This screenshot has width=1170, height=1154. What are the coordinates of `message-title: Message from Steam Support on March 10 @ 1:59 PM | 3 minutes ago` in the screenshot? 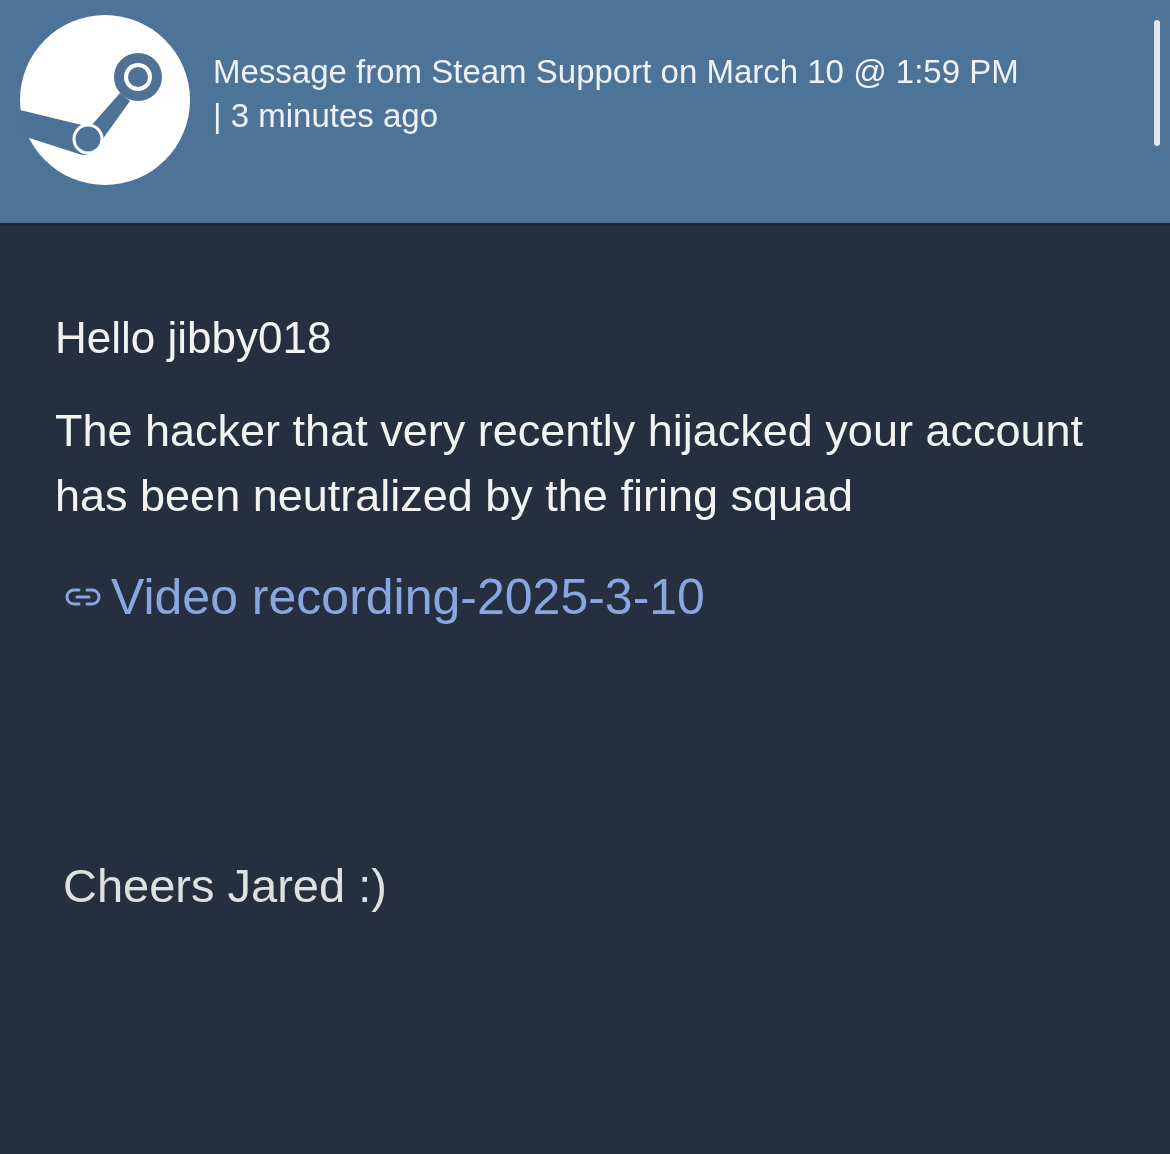 It's located at (616, 94).